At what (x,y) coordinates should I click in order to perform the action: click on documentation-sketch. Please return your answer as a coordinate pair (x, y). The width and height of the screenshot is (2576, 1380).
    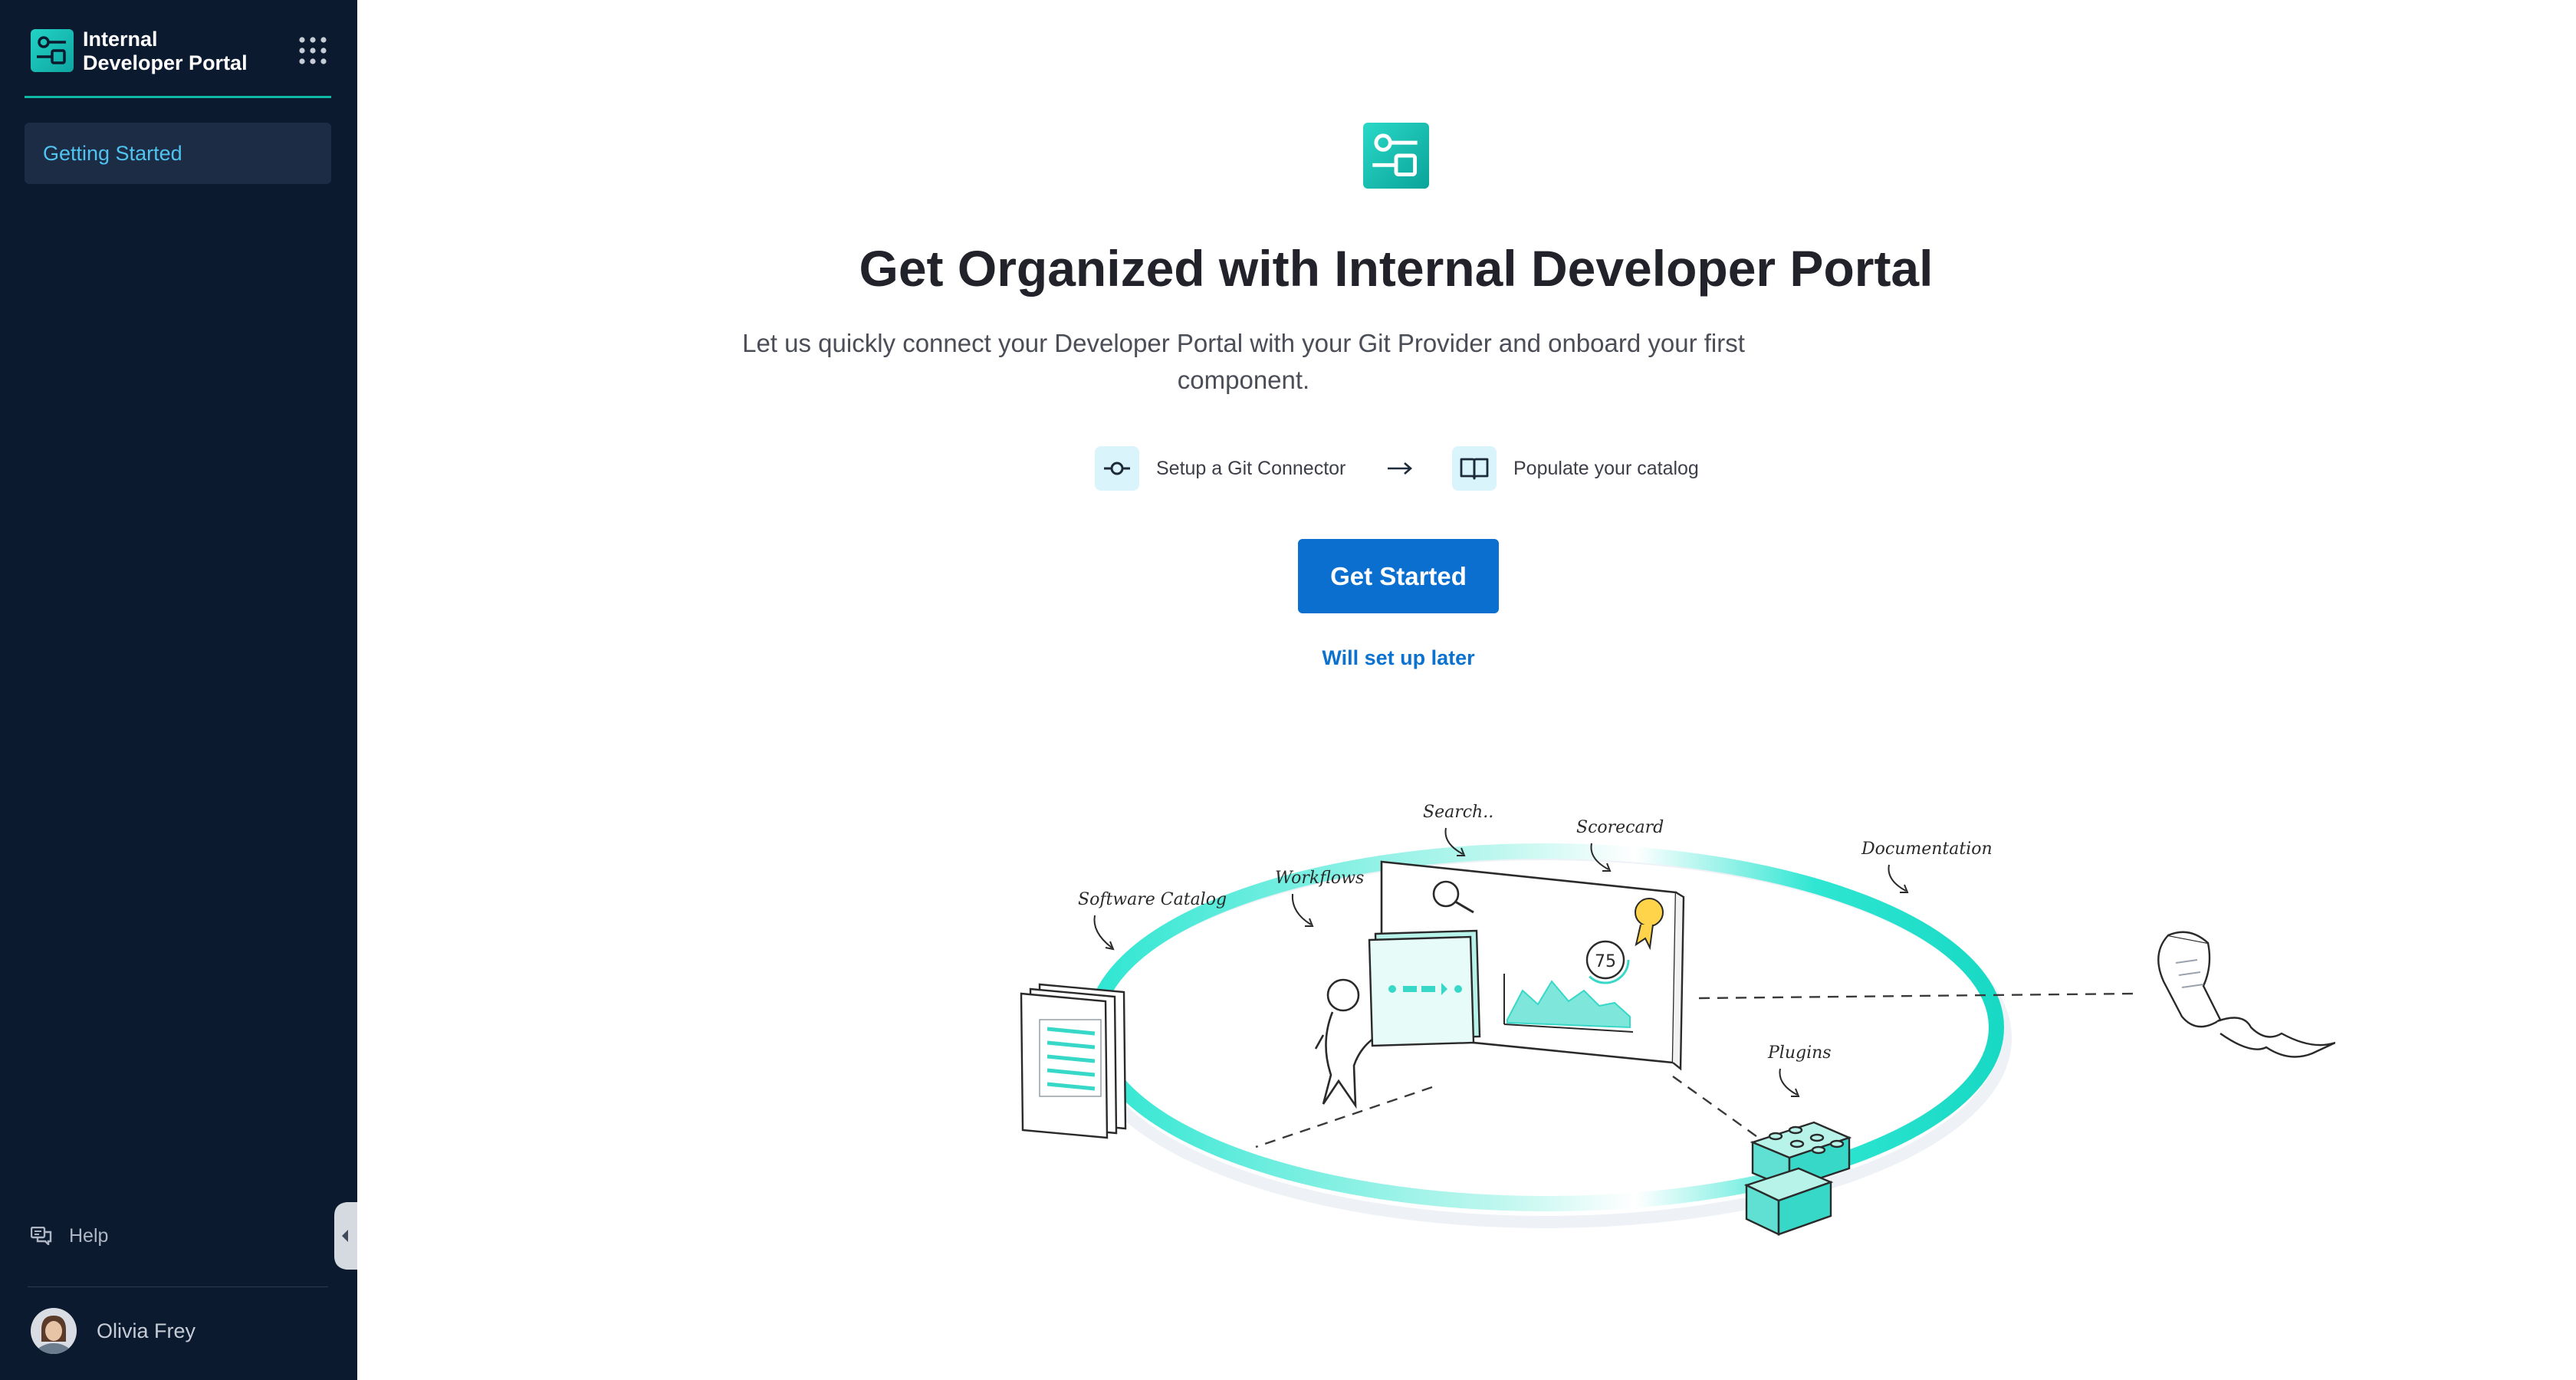
    Looking at the image, I should click on (2246, 995).